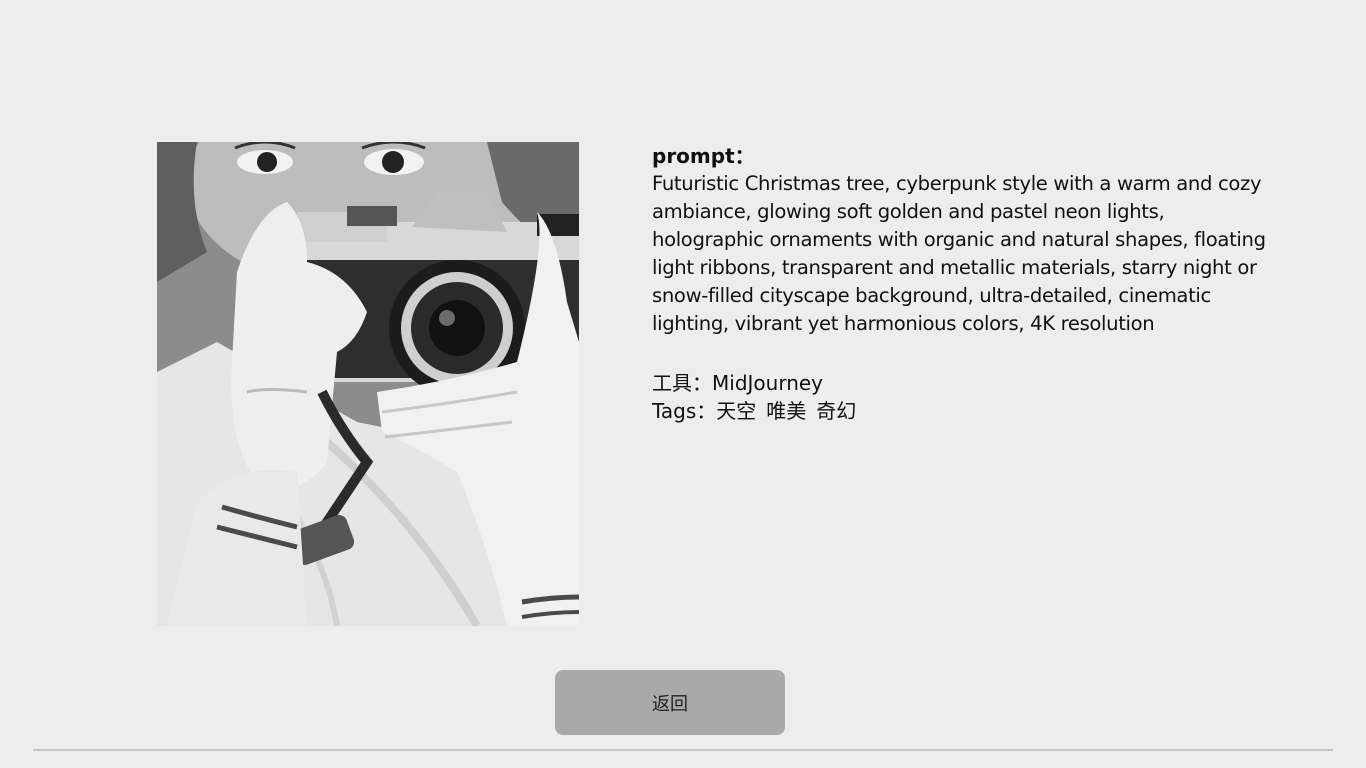 Image resolution: width=1366 pixels, height=768 pixels. What do you see at coordinates (683, 750) in the screenshot?
I see `footer-divider` at bounding box center [683, 750].